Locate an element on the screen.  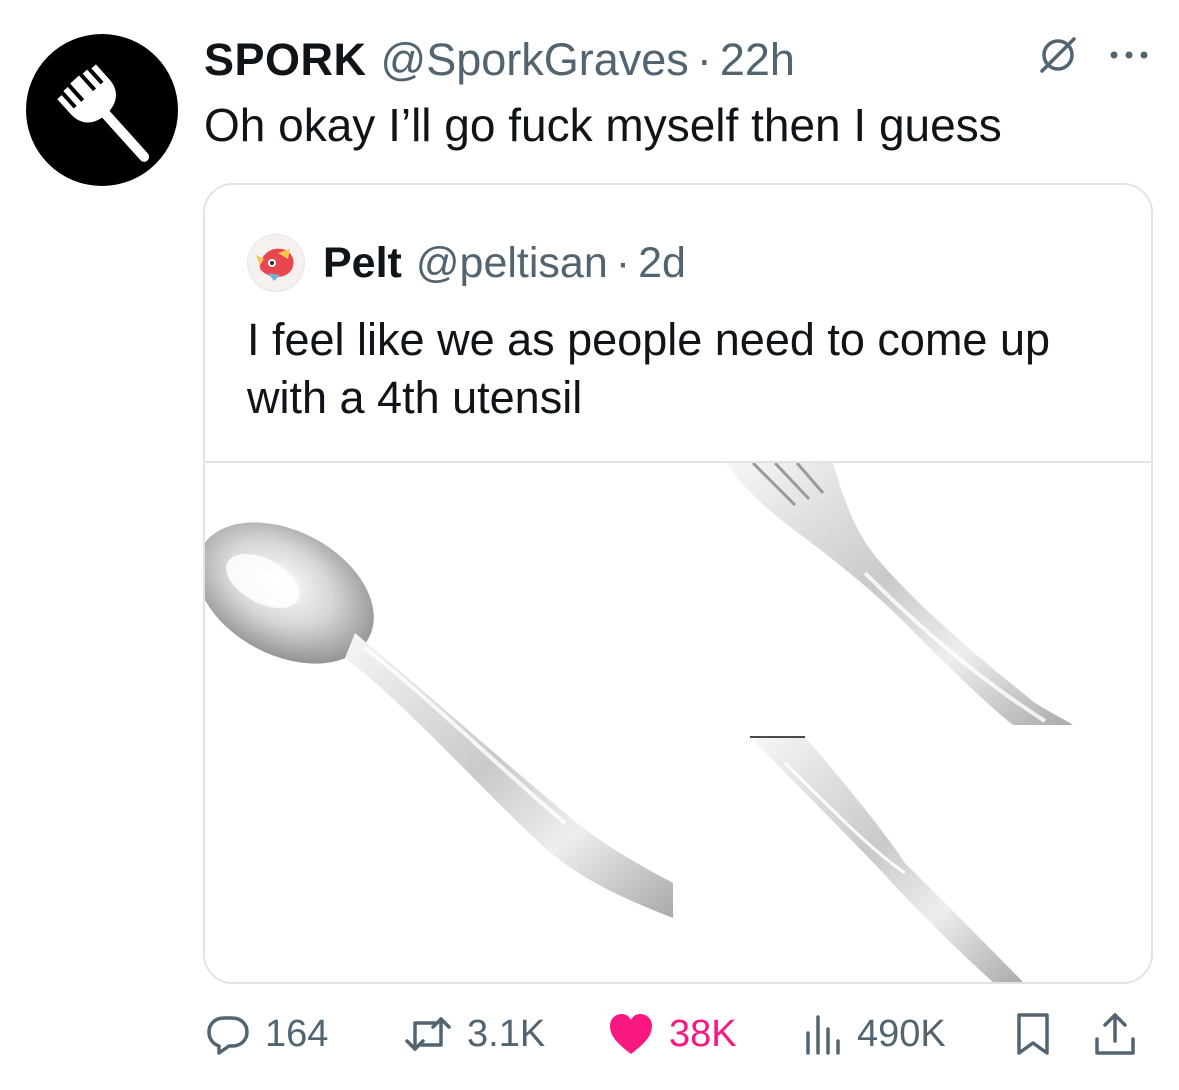
fork-image is located at coordinates (899, 594).